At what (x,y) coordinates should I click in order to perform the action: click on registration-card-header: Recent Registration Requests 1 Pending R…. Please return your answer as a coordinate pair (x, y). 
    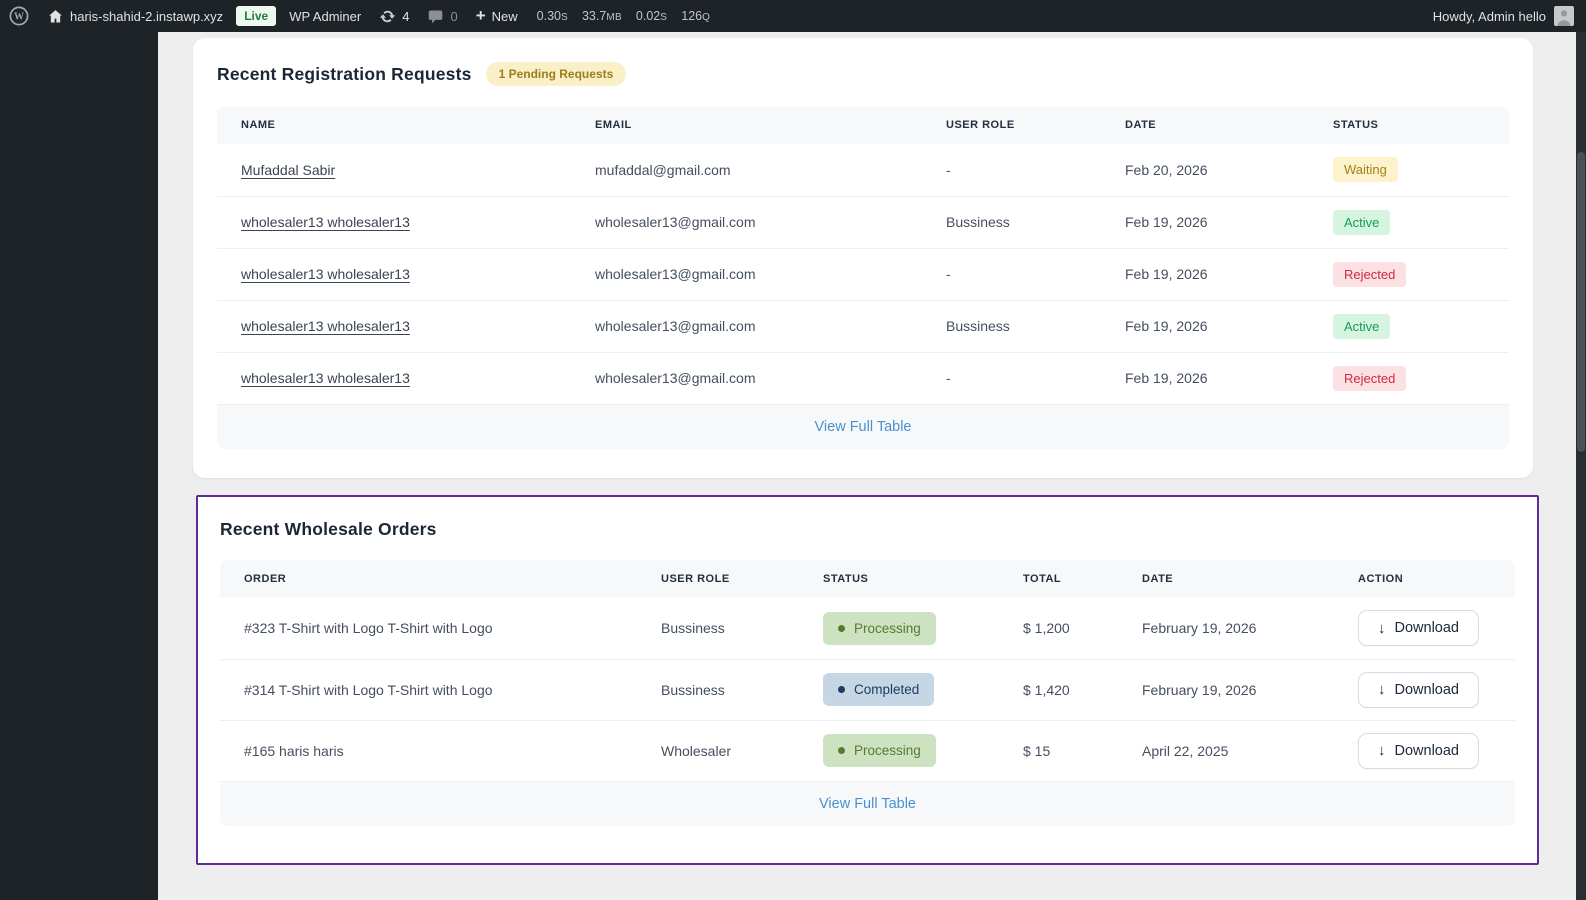
    Looking at the image, I should click on (863, 74).